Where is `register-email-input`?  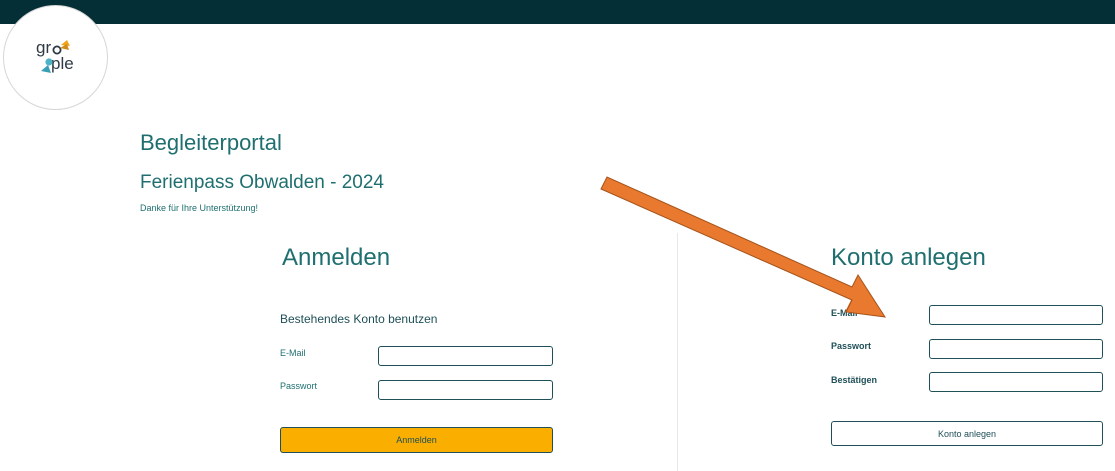 register-email-input is located at coordinates (1016, 316).